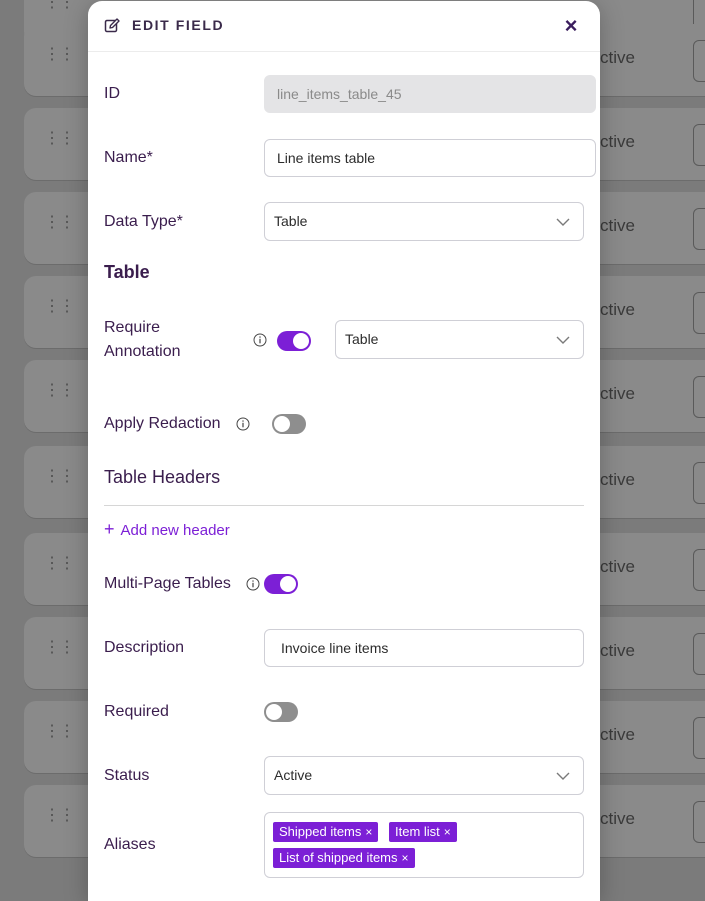 This screenshot has width=705, height=901. What do you see at coordinates (178, 25) in the screenshot?
I see `modal-title: EDIT FIELD` at bounding box center [178, 25].